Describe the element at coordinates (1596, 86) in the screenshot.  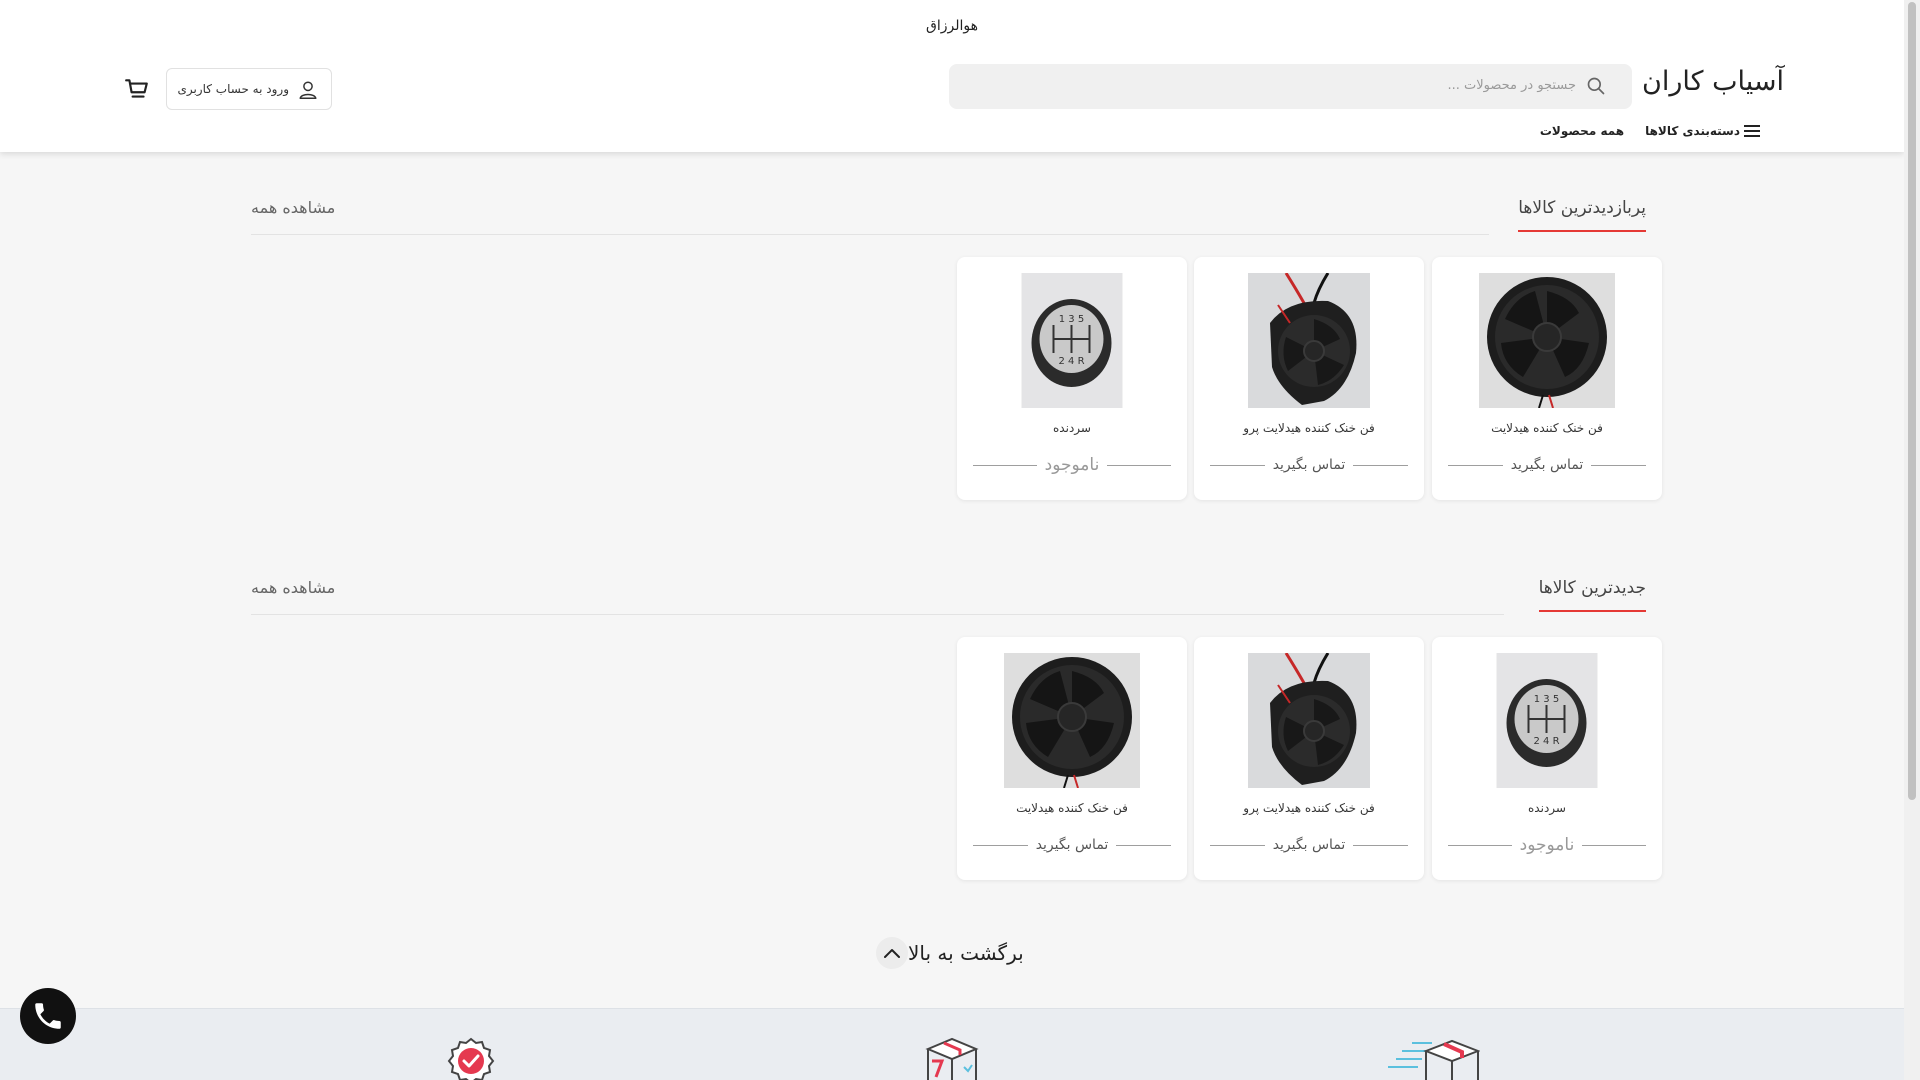
I see `search-icon` at that location.